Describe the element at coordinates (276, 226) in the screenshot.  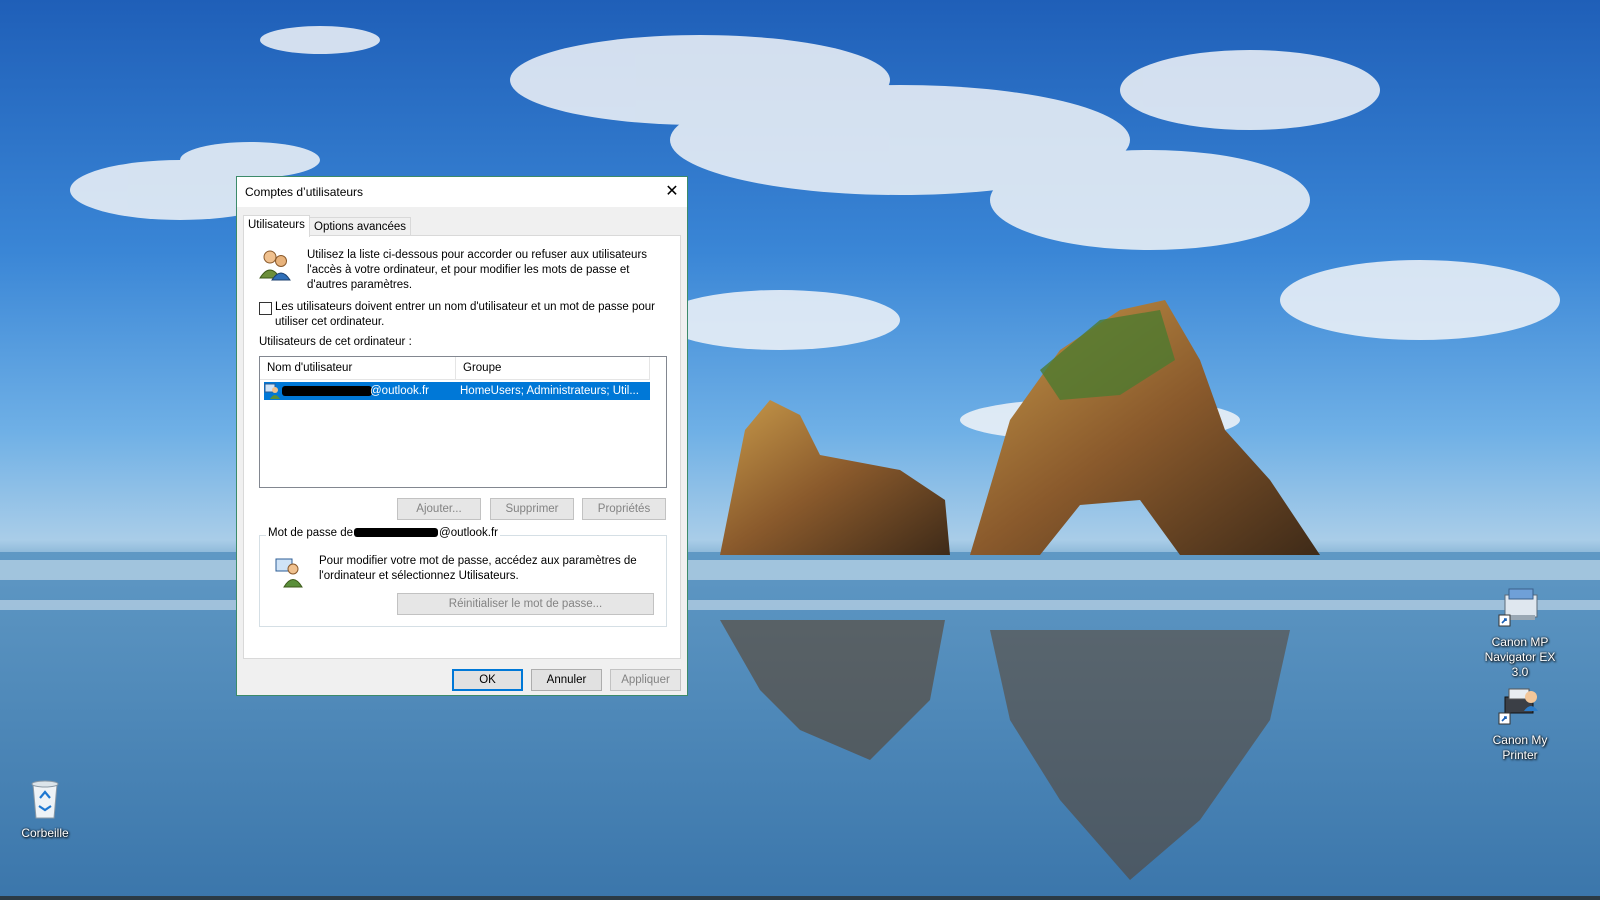
I see `tab-utilisateurs: Utilisateurs` at that location.